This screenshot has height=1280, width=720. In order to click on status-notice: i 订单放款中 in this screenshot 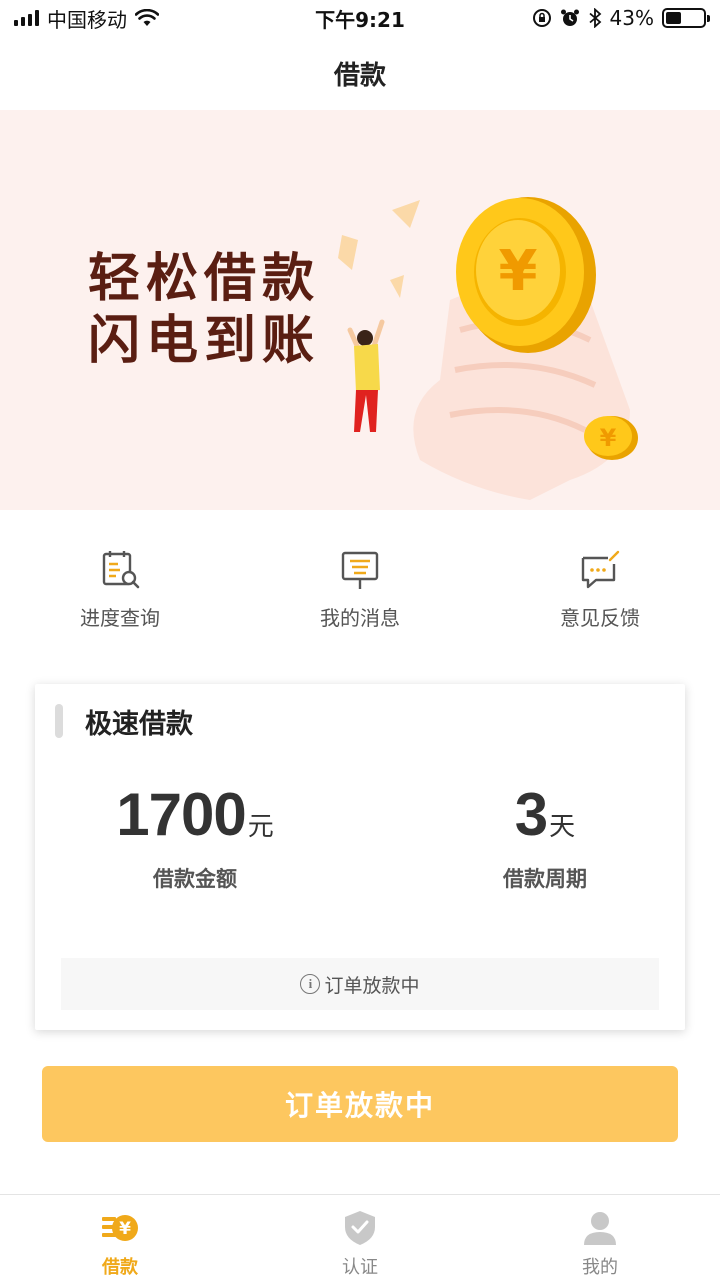, I will do `click(360, 984)`.